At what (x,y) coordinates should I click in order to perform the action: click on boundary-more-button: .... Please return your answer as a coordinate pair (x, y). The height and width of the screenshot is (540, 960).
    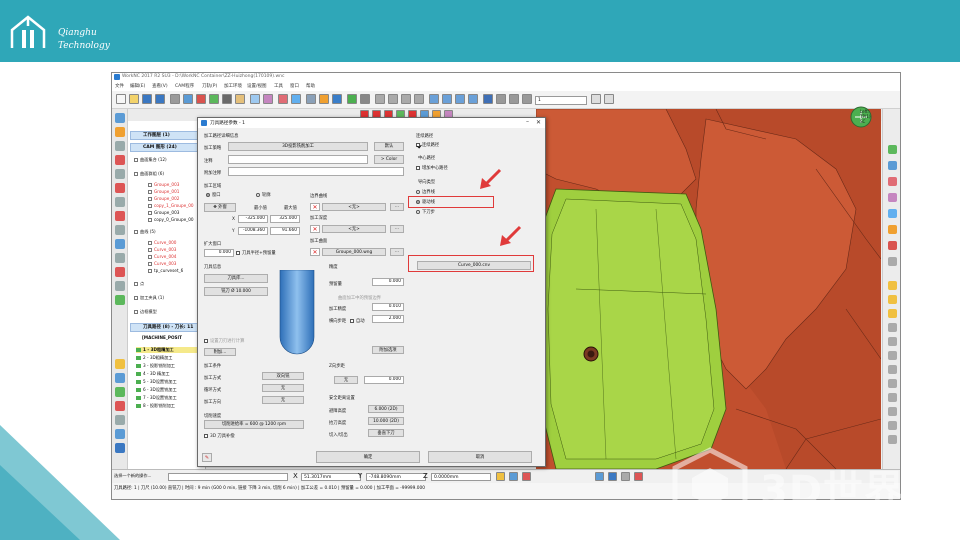
    Looking at the image, I should click on (397, 207).